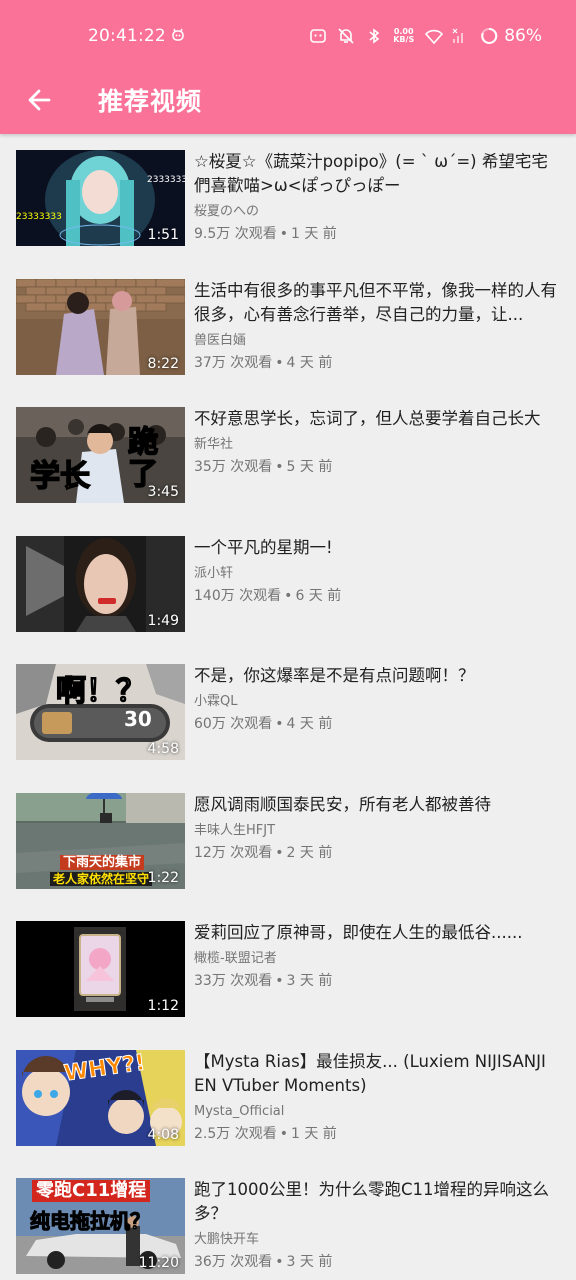  Describe the element at coordinates (233, 852) in the screenshot. I see `video-views: 12万 次观看` at that location.